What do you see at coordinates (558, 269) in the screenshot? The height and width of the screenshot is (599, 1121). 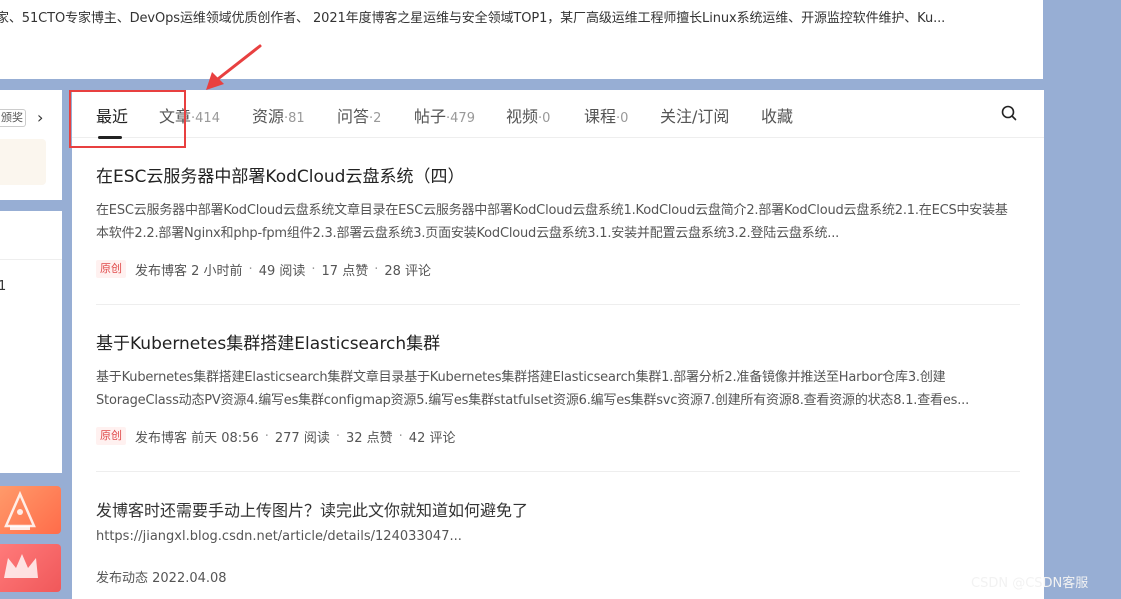 I see `article-meta: 原创 发布博客 2 小时前 · 49 阅读 · 17 点赞 · 28 评论` at bounding box center [558, 269].